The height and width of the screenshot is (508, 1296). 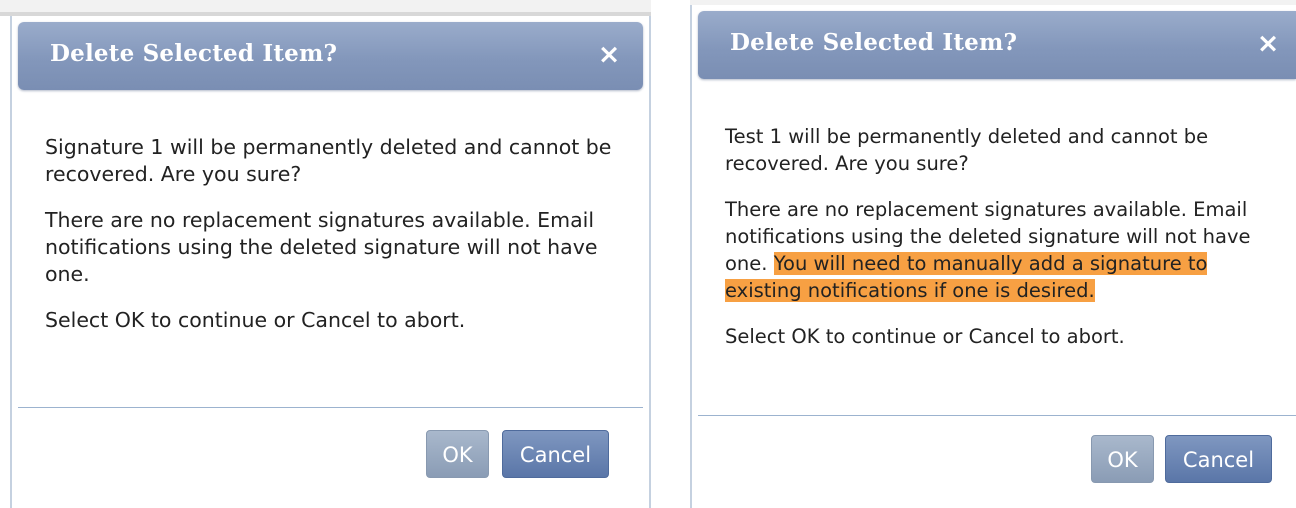 What do you see at coordinates (325, 8) in the screenshot?
I see `background-strip-left` at bounding box center [325, 8].